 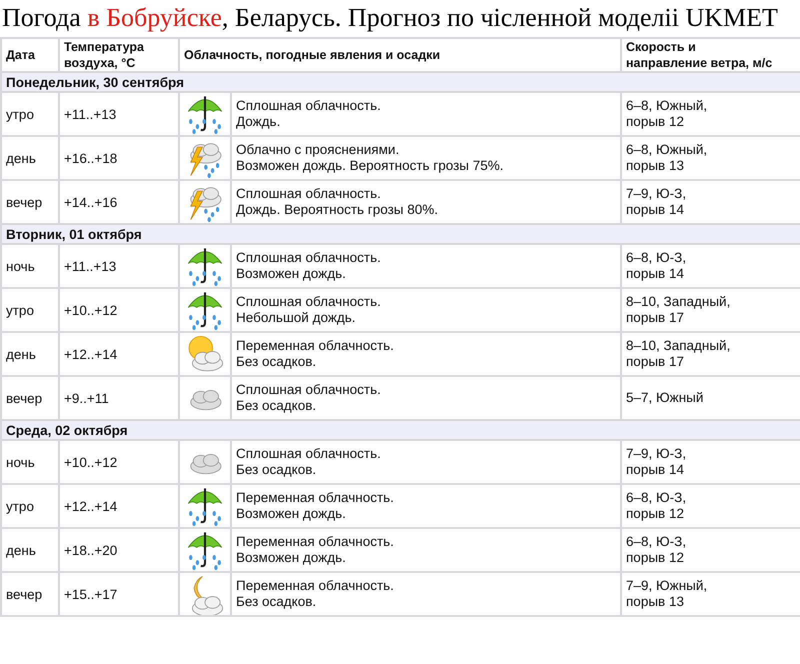 What do you see at coordinates (91, 158) in the screenshot?
I see `temperature: +16..+18` at bounding box center [91, 158].